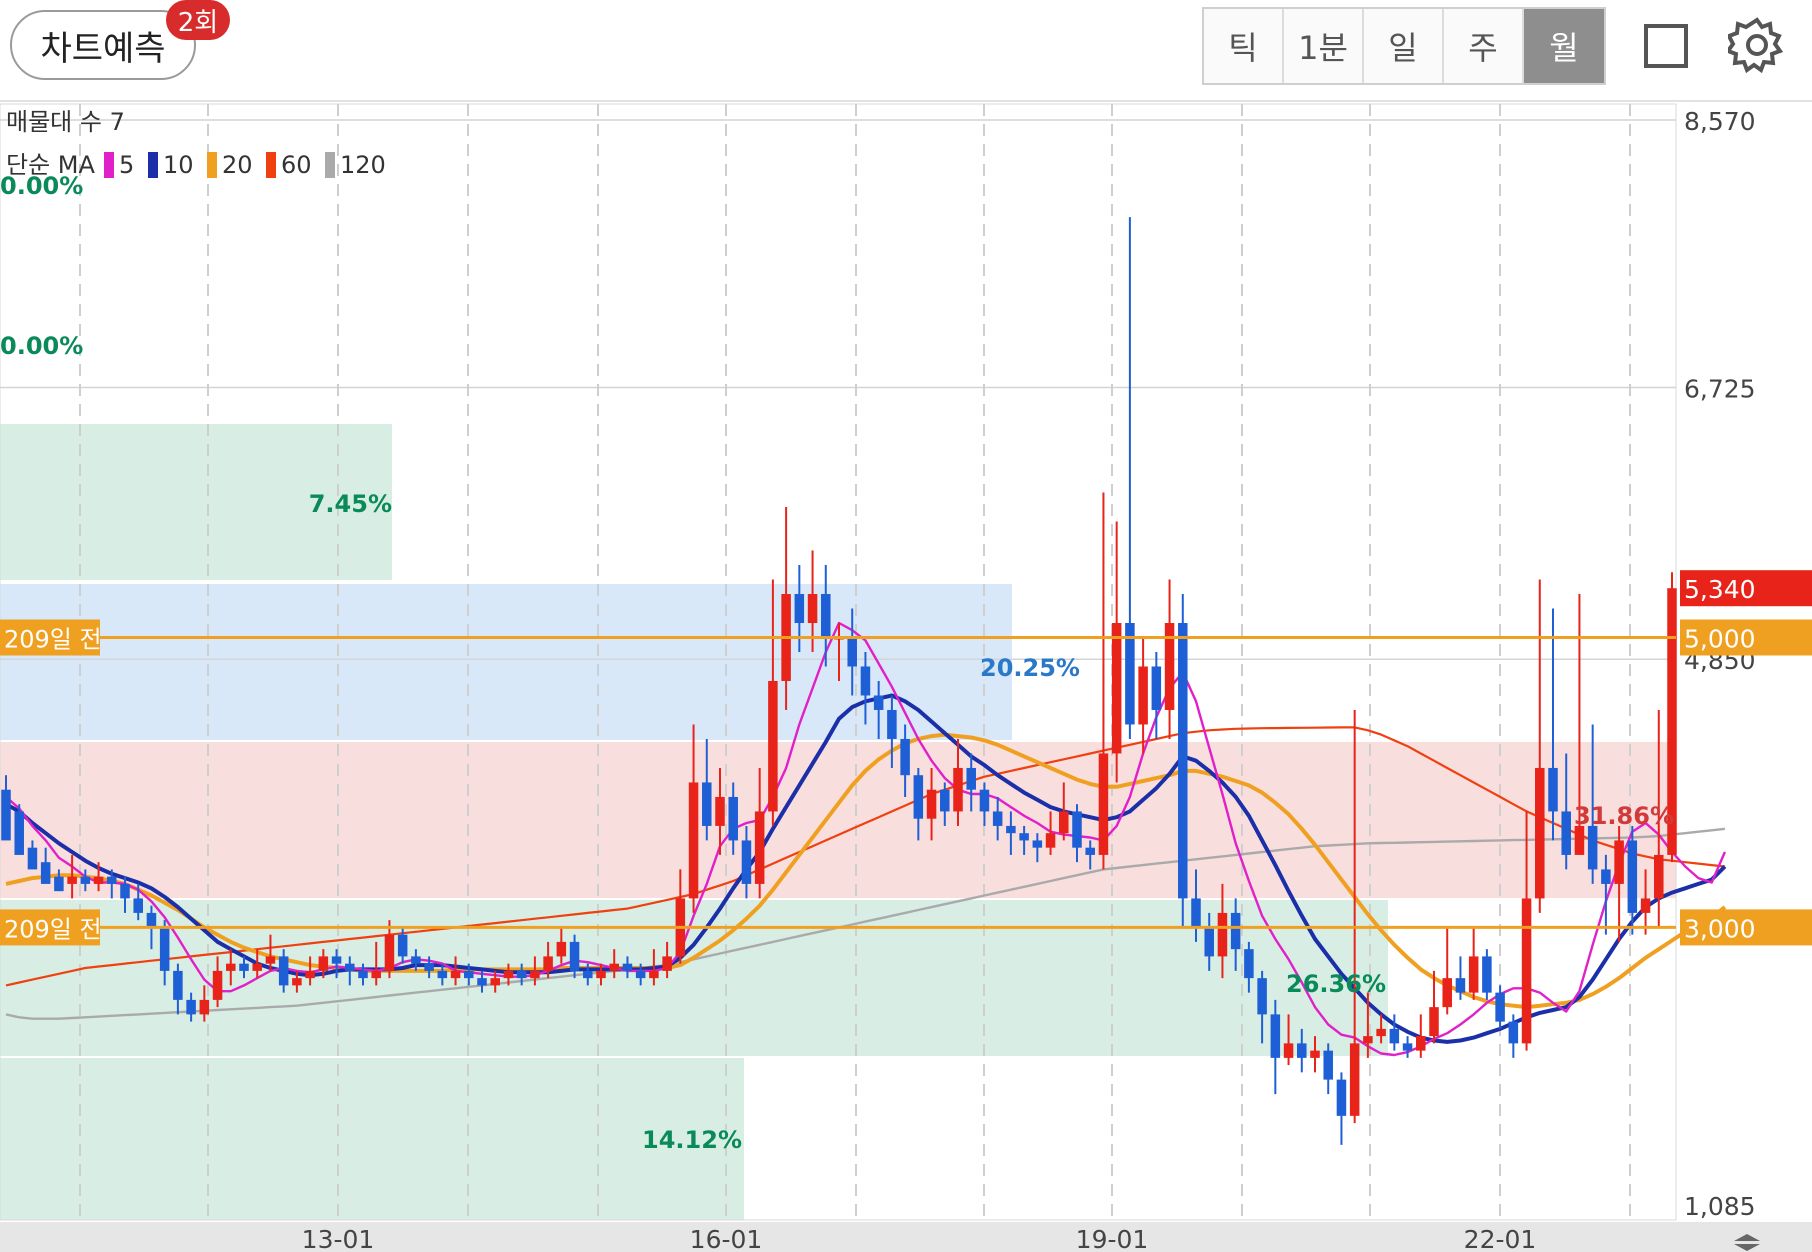 This screenshot has width=1812, height=1252. I want to click on ma-legend-label: 5, so click(126, 165).